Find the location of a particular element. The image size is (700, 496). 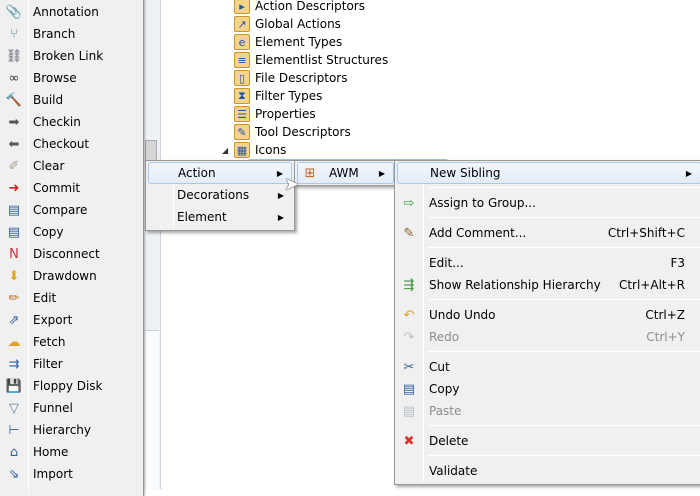

expand-arrow-icon: ◢ is located at coordinates (225, 150).